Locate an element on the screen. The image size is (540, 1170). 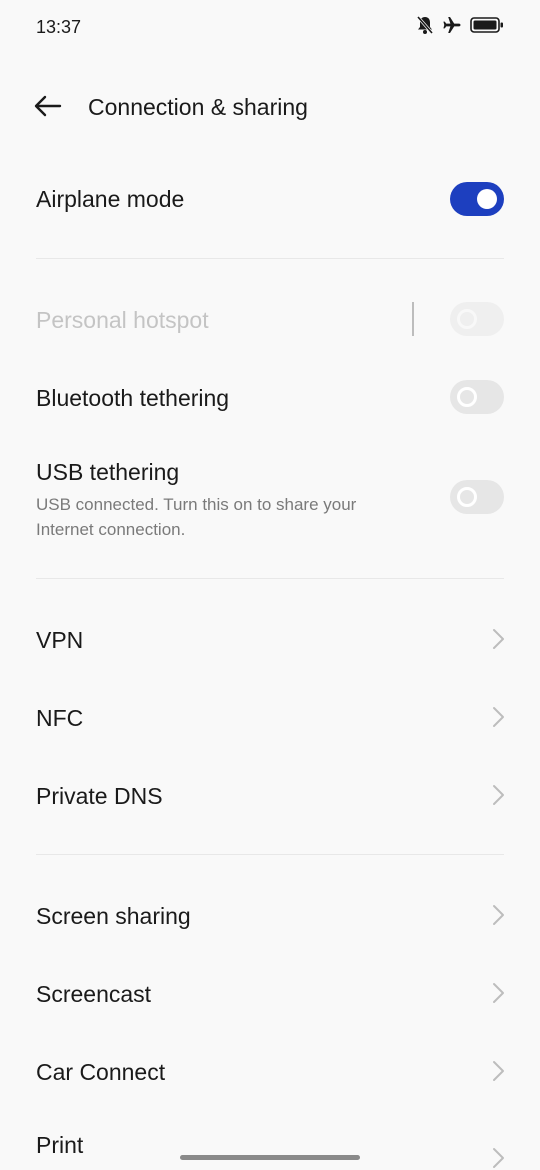
personal-hotspot-toggle is located at coordinates (477, 319).